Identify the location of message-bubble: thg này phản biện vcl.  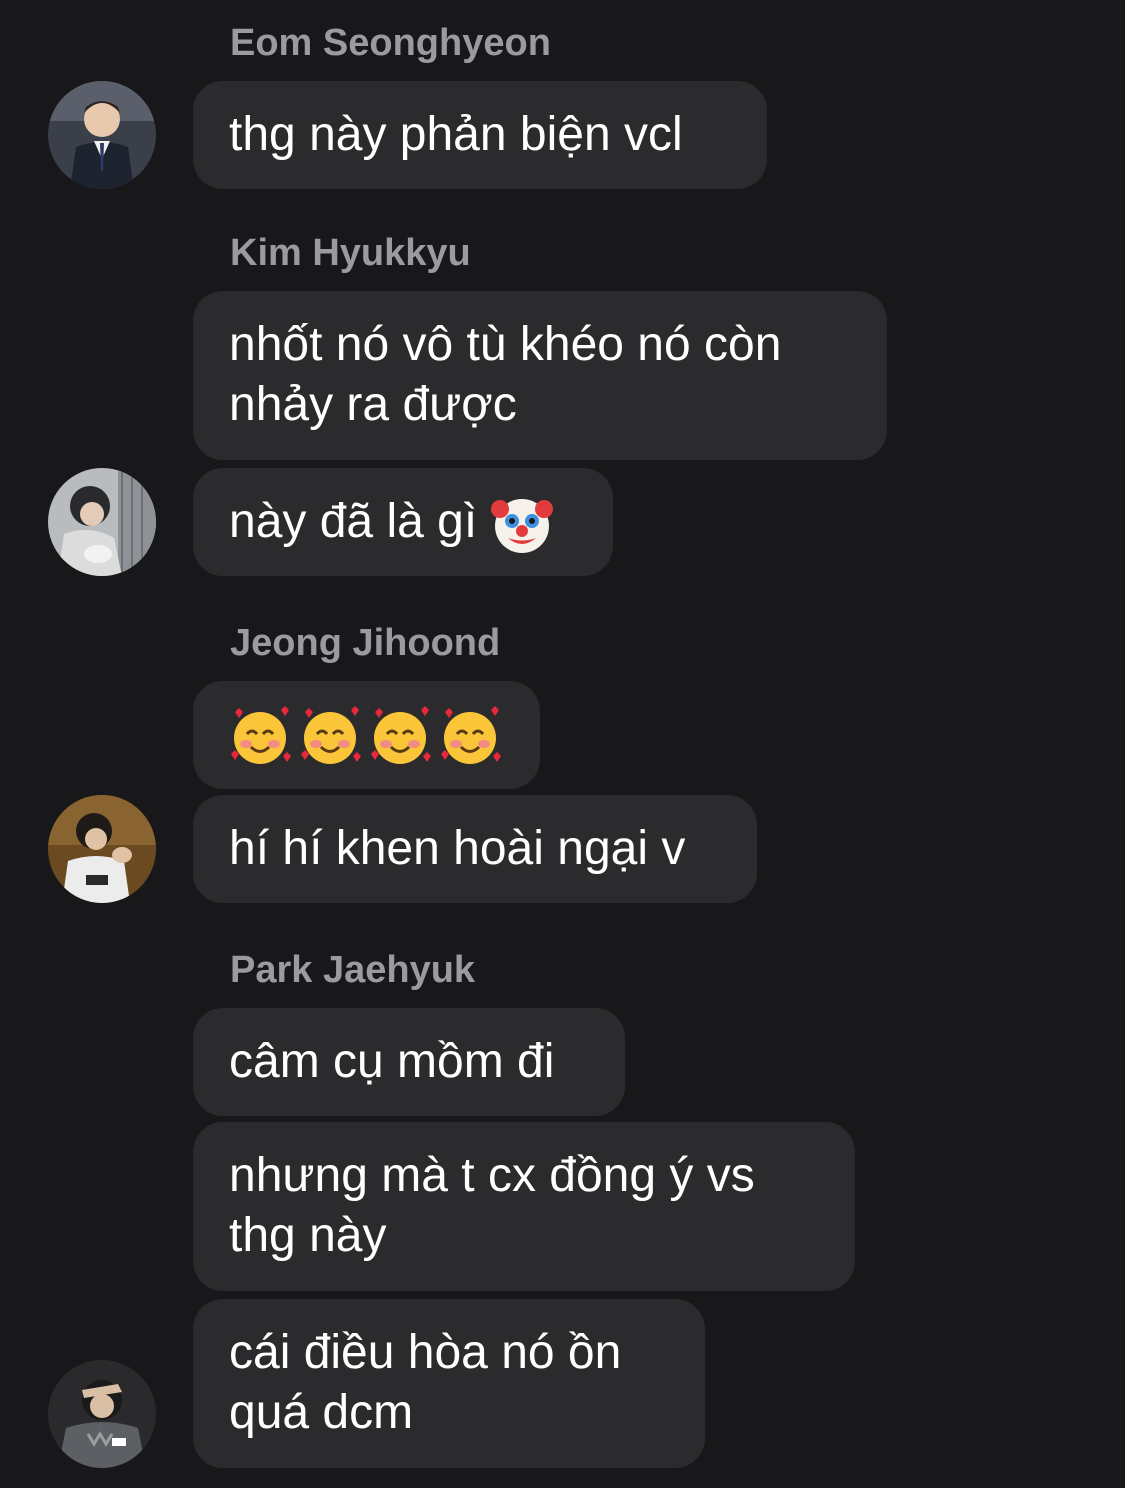
(480, 135).